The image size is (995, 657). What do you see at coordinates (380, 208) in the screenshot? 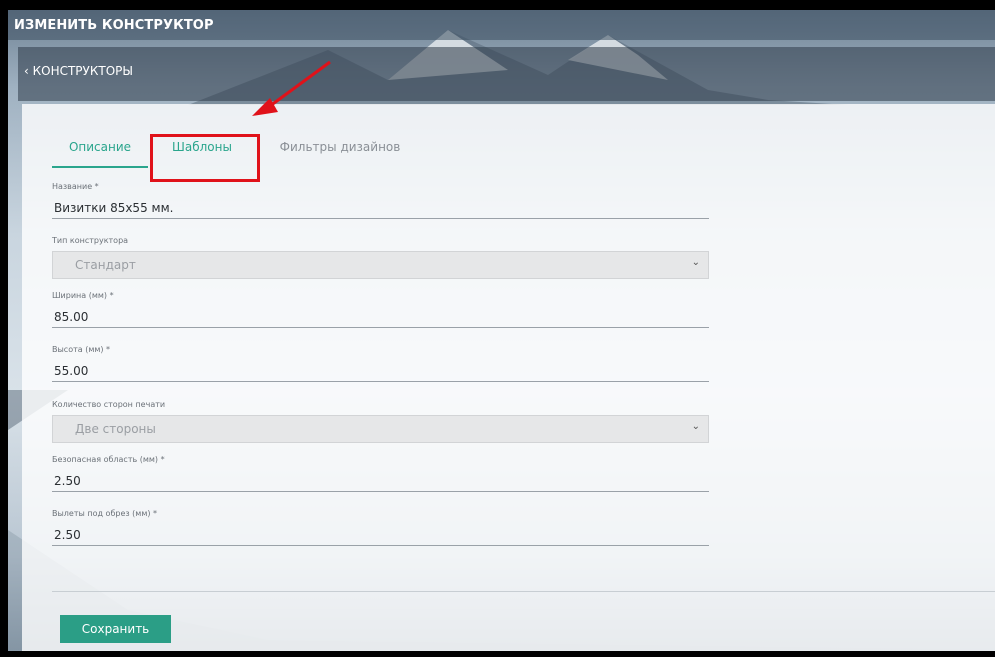
I see `name-input` at bounding box center [380, 208].